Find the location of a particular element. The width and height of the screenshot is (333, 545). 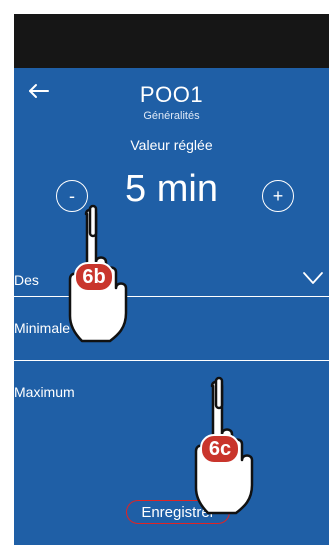

annotation-tag-6c: 6c is located at coordinates (220, 449).